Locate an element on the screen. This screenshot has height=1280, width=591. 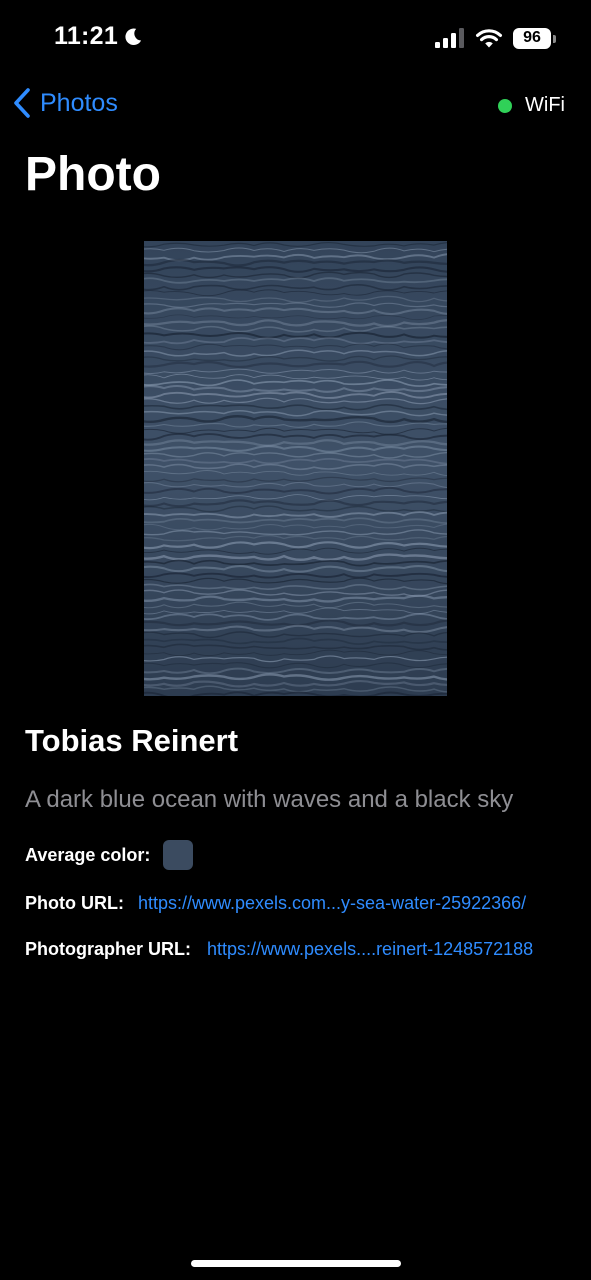
photo-url-label: Photo URL: is located at coordinates (74, 903).